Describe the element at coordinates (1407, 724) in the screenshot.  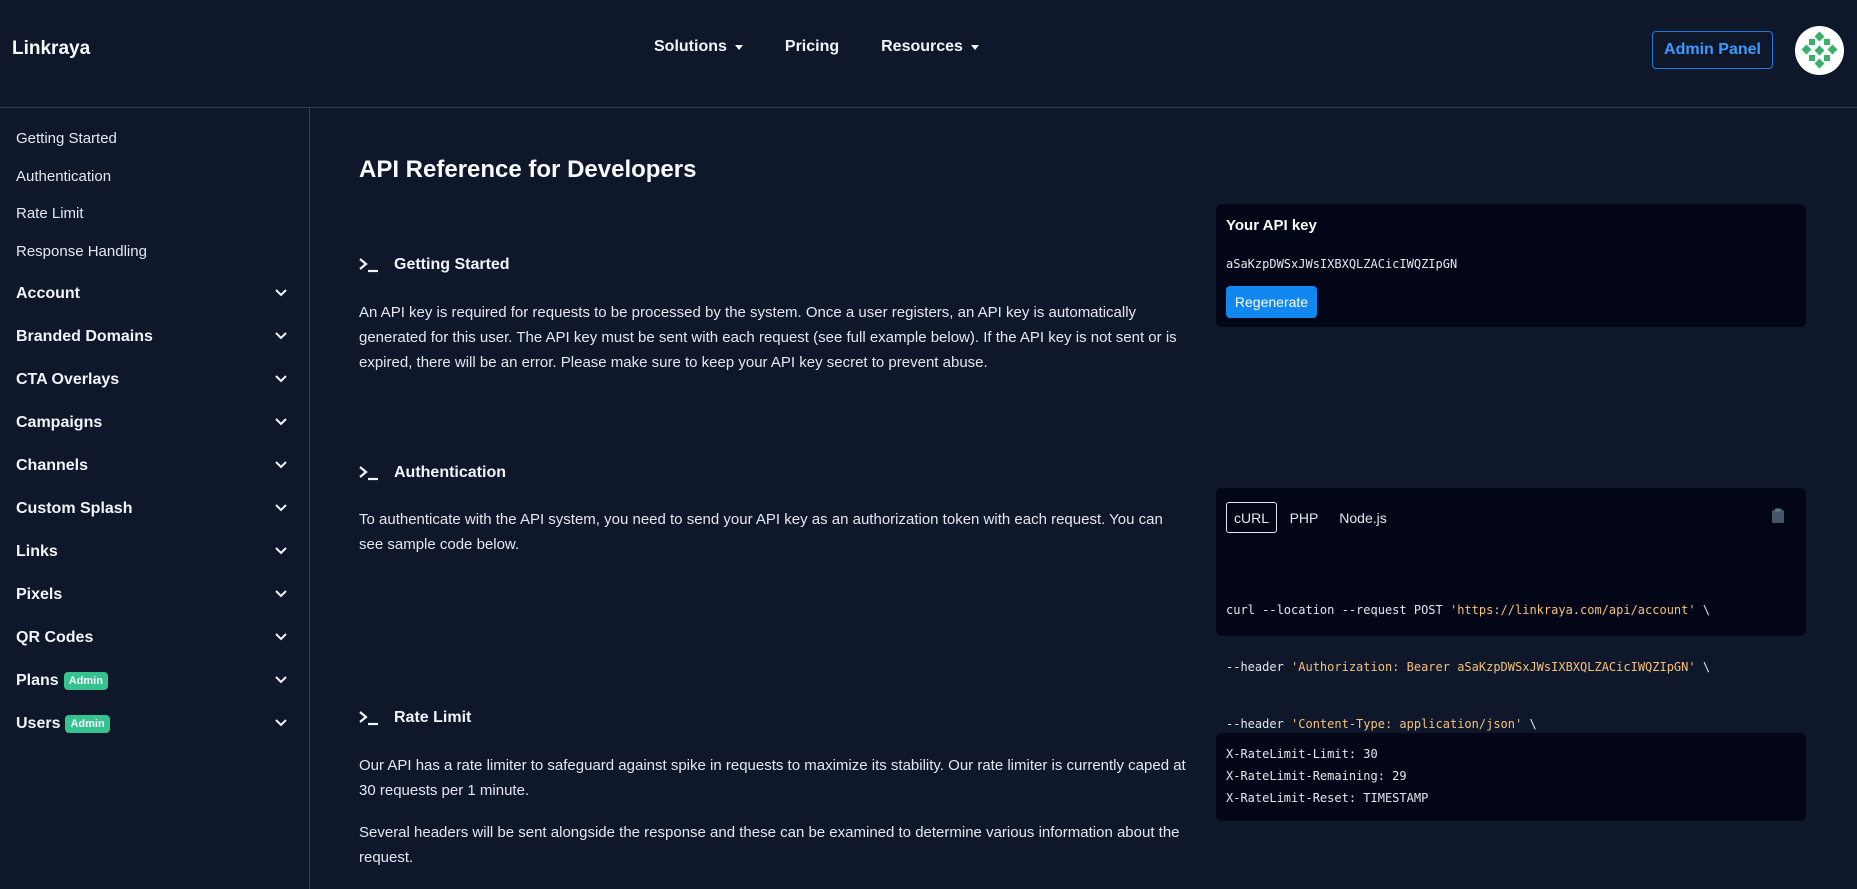
I see `code-string: 'Content-Type: application/json'` at that location.